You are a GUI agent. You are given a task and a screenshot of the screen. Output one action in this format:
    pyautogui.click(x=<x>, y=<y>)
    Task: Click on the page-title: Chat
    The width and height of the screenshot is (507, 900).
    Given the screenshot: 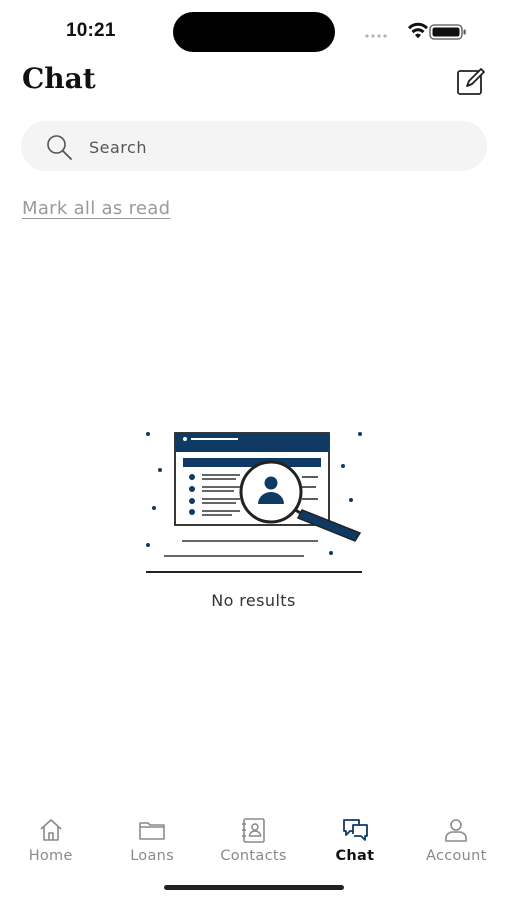 What is the action you would take?
    pyautogui.click(x=59, y=78)
    